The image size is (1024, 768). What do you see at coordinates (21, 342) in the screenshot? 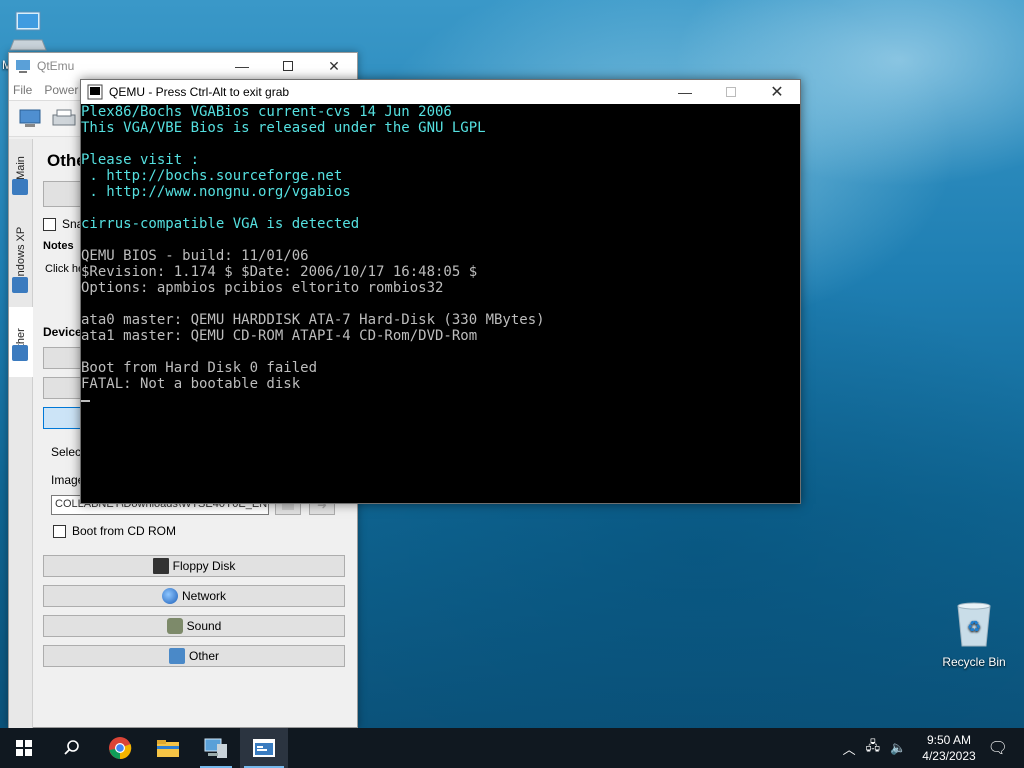
I see `tab-other: Other` at bounding box center [21, 342].